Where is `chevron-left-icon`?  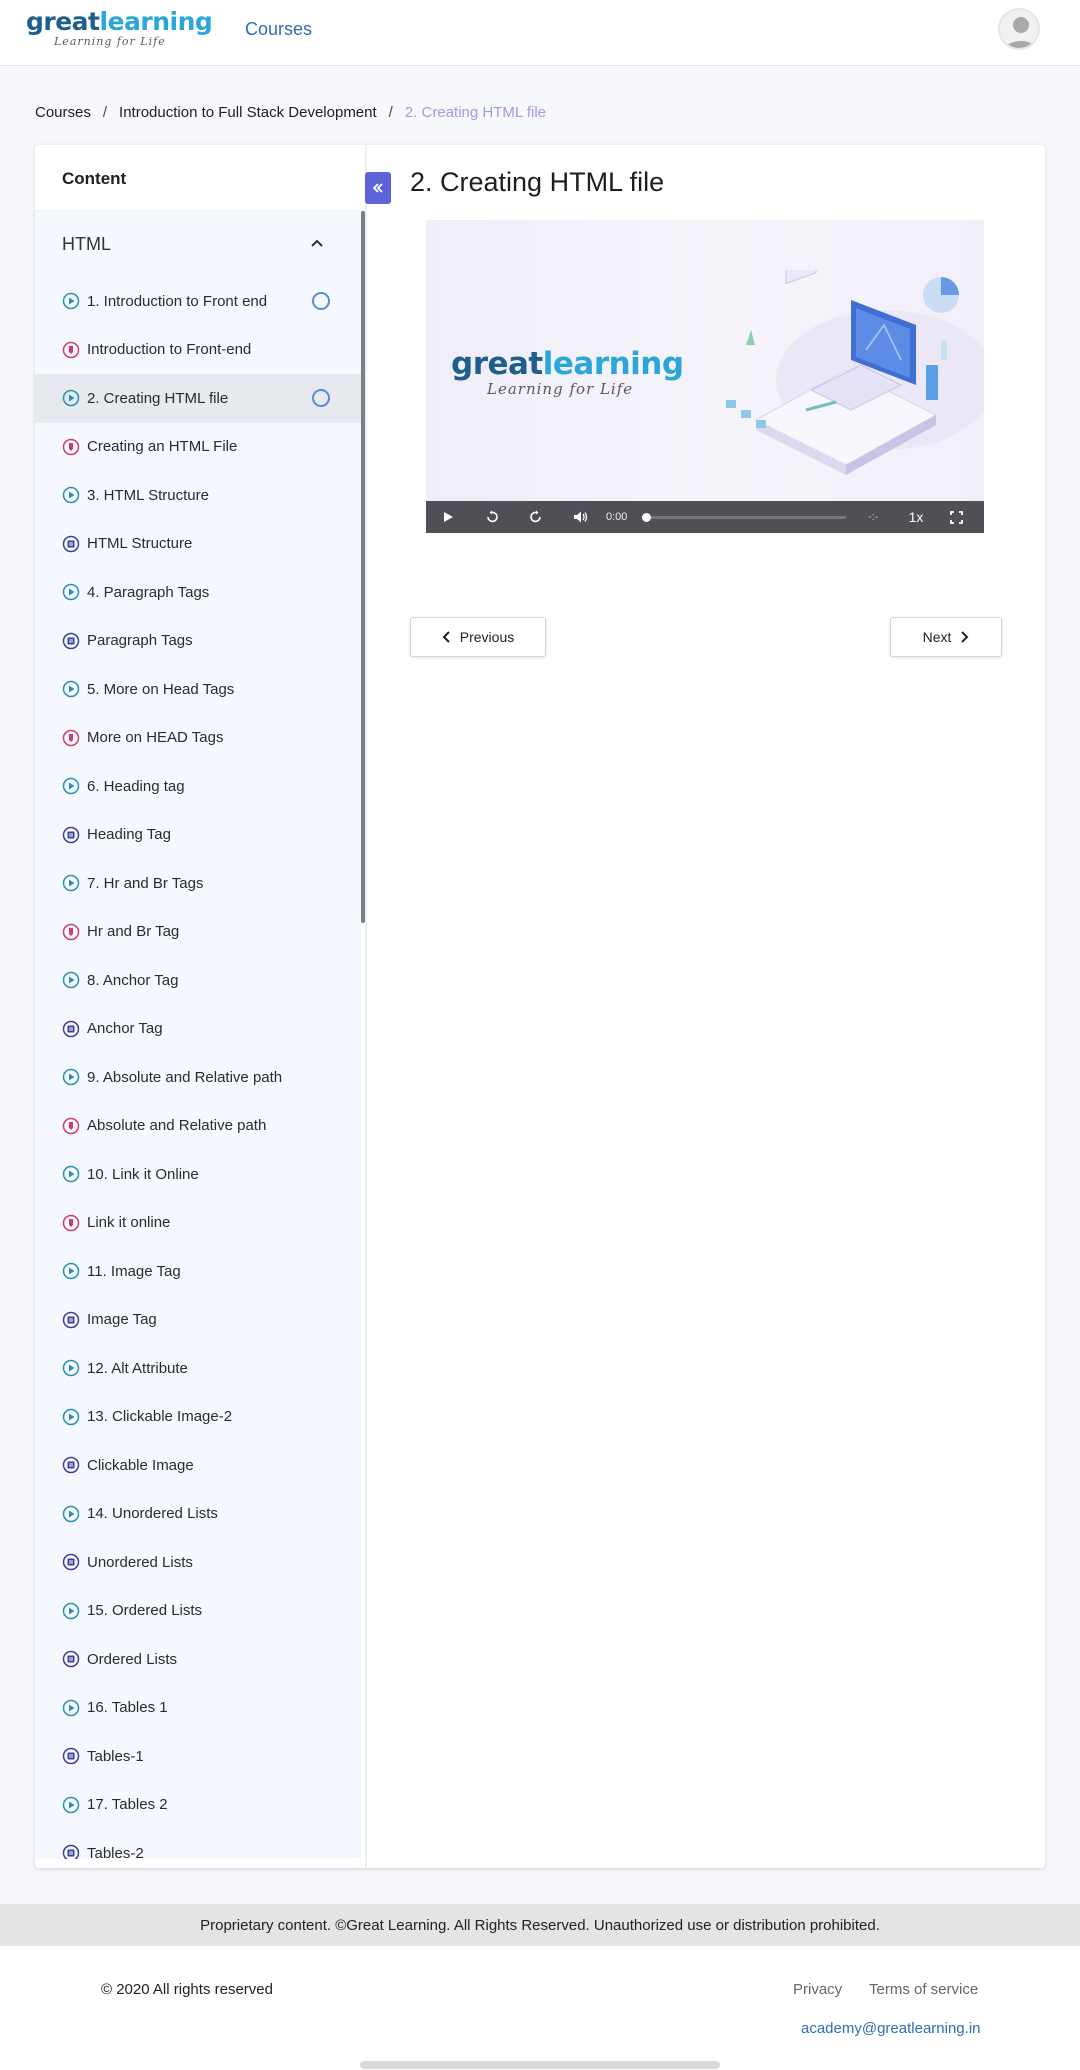
chevron-left-icon is located at coordinates (446, 637).